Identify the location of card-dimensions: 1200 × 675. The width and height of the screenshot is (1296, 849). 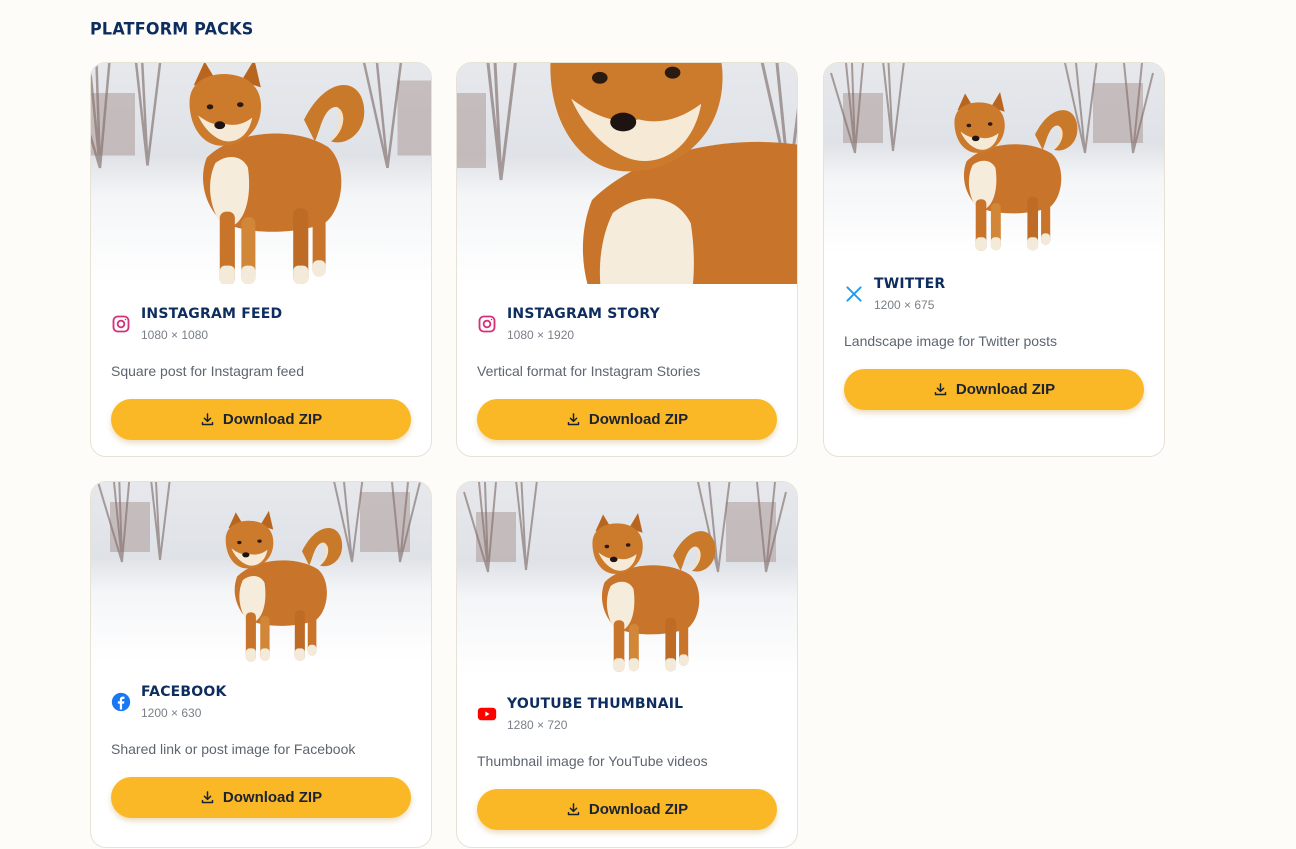
(904, 305).